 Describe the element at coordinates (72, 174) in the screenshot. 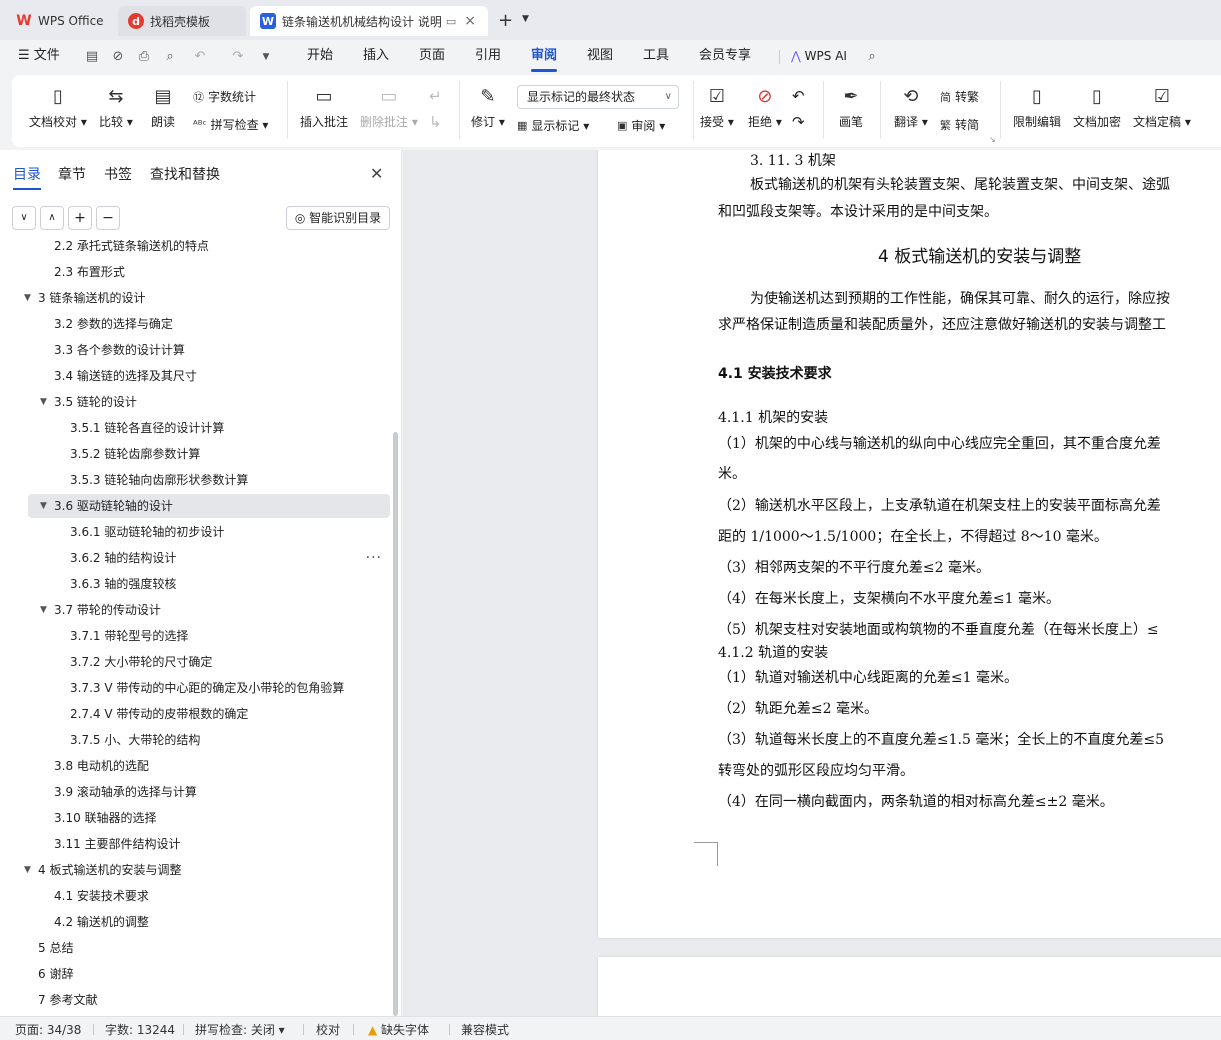

I see `tab-sections: 章节` at that location.